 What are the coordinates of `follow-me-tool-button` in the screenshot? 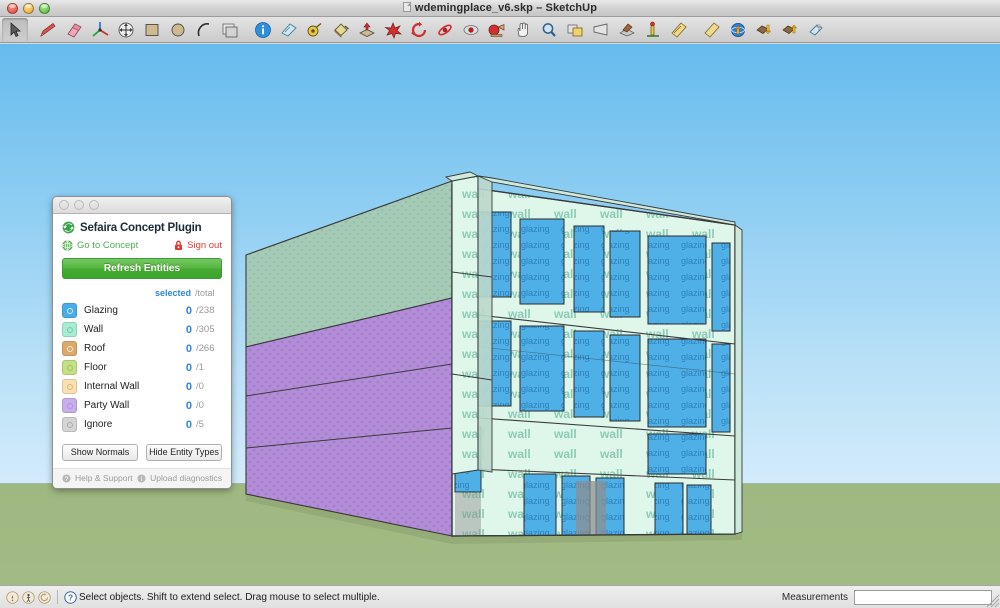 It's located at (393, 30).